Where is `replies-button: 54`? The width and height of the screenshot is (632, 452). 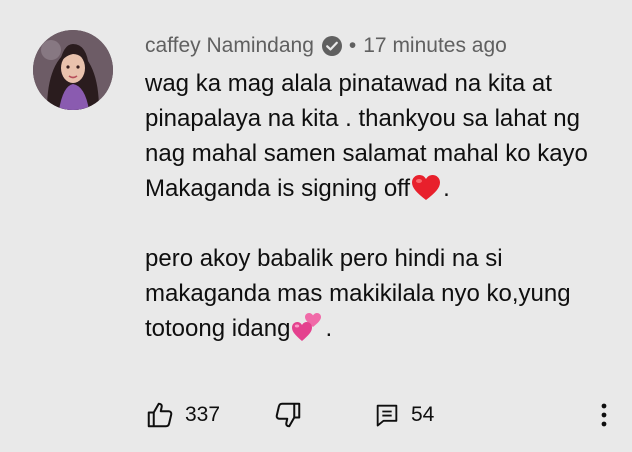
replies-button: 54 is located at coordinates (403, 415).